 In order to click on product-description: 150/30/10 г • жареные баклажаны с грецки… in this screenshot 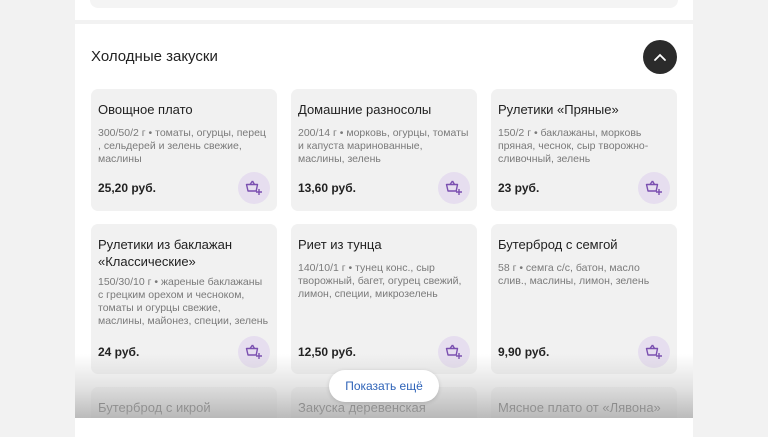, I will do `click(183, 301)`.